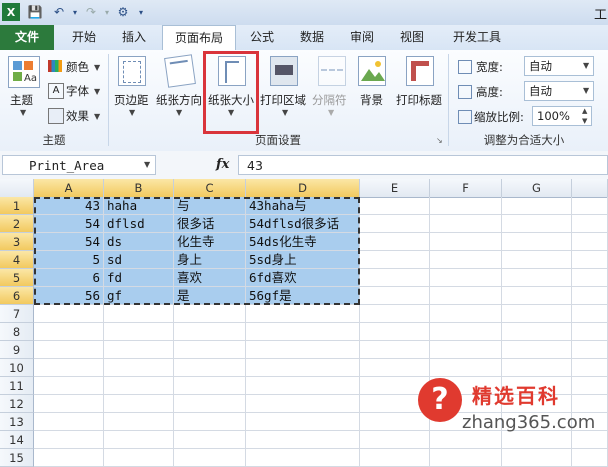 The width and height of the screenshot is (608, 467). I want to click on row-header: 15, so click(17, 458).